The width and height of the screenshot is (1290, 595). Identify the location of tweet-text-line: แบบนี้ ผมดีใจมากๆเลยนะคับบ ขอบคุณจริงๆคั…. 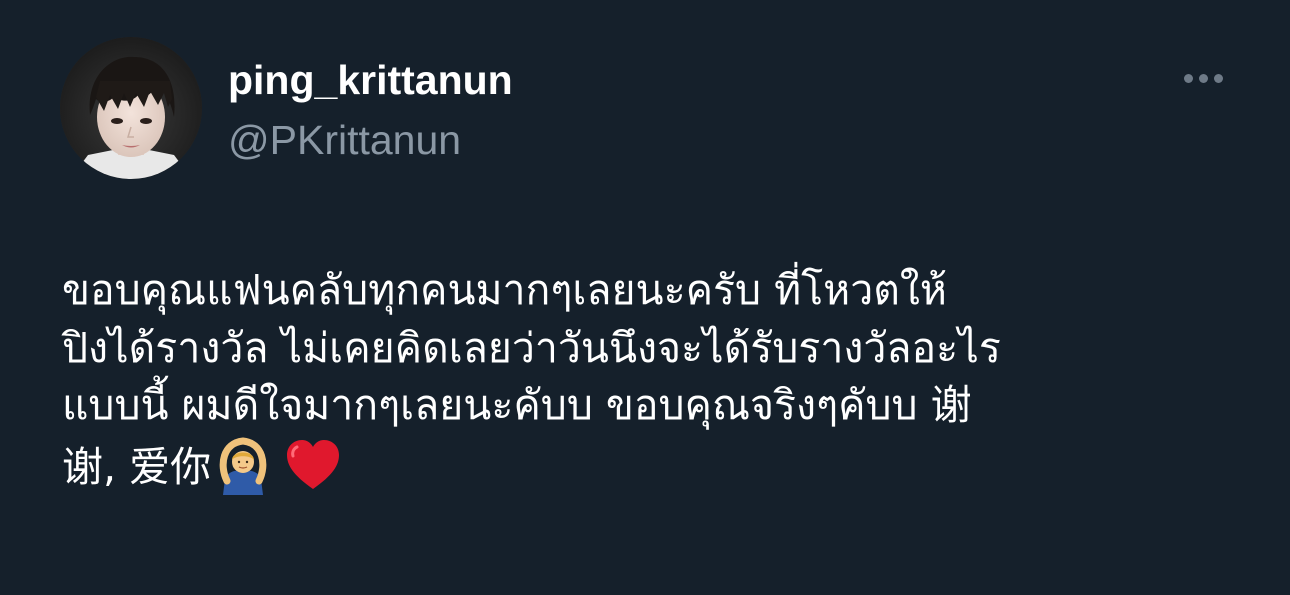
(517, 405).